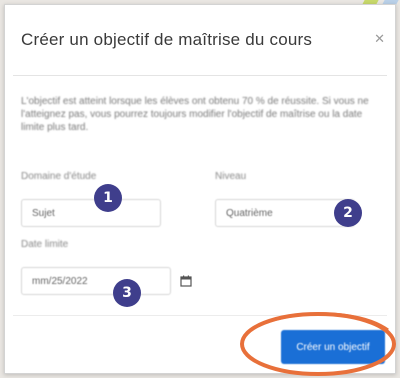 The width and height of the screenshot is (400, 378). Describe the element at coordinates (45, 244) in the screenshot. I see `date-label: Date limite` at that location.